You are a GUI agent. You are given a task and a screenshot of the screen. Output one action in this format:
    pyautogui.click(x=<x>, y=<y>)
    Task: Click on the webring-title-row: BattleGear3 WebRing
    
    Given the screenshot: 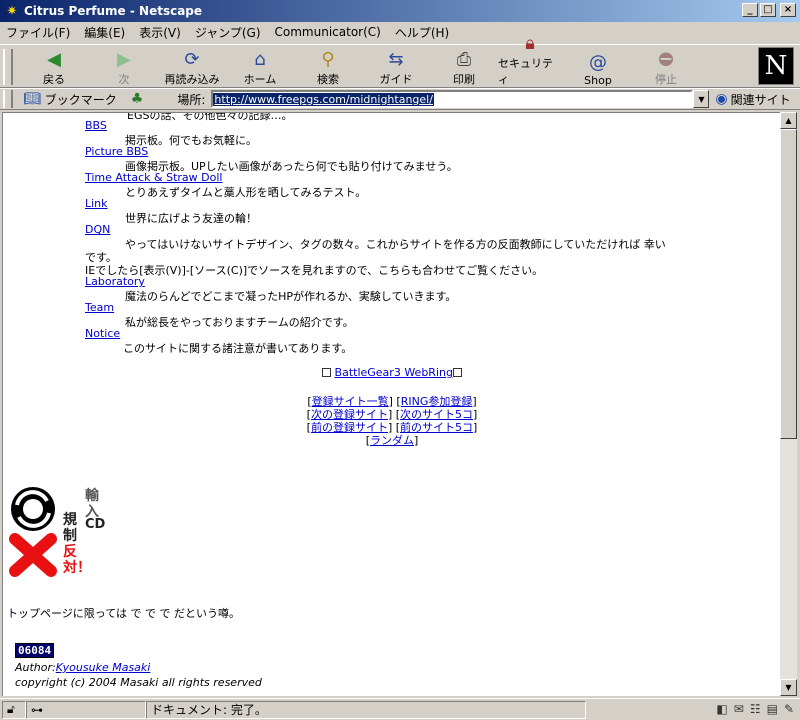 What is the action you would take?
    pyautogui.click(x=391, y=372)
    